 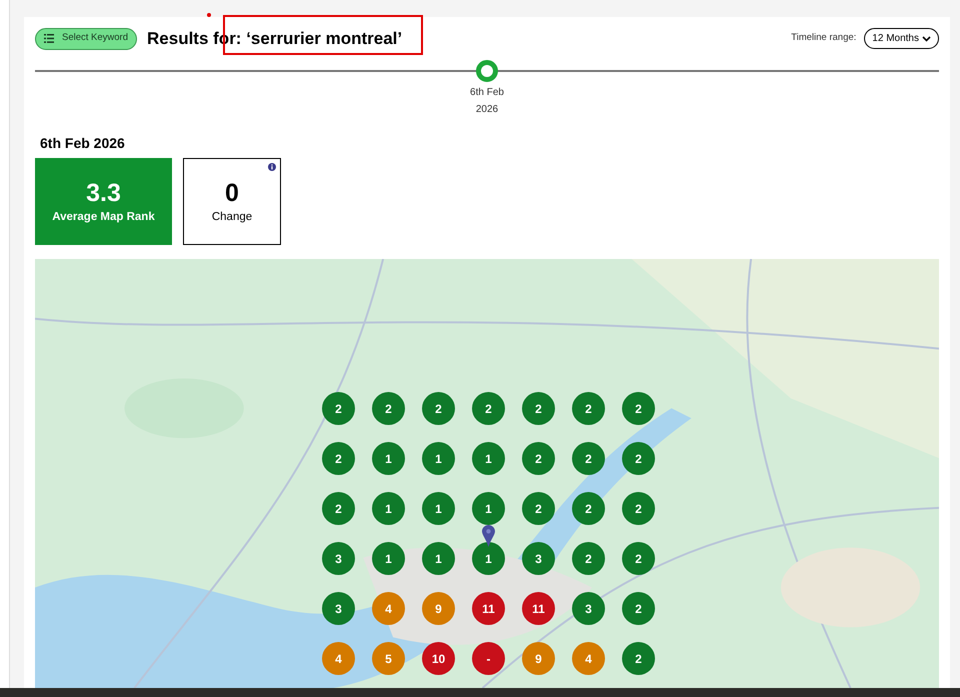 What do you see at coordinates (49, 38) in the screenshot?
I see `list-icon` at bounding box center [49, 38].